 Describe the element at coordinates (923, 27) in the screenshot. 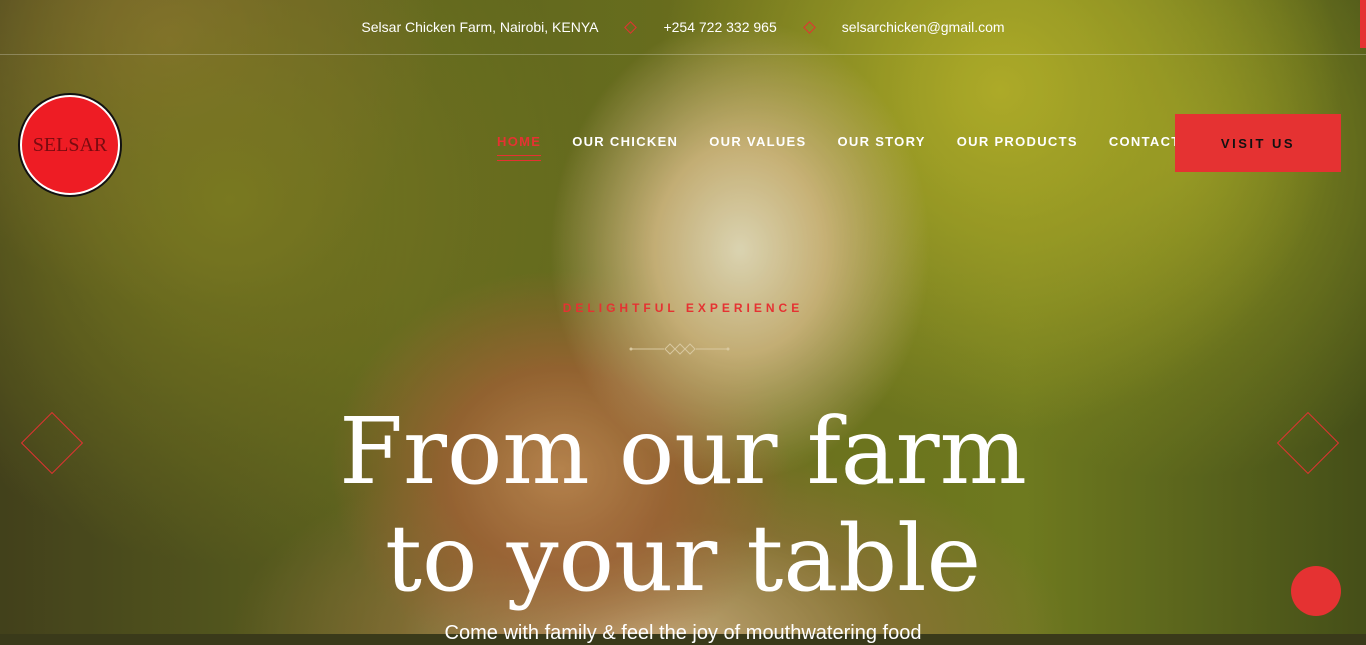

I see `email-link: selsarchicken@gmail.com` at that location.